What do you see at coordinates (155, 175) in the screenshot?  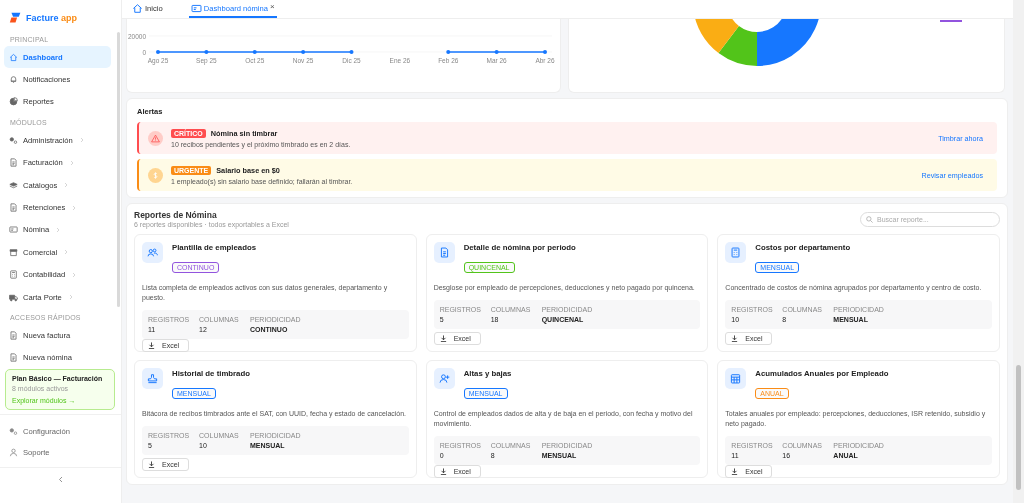 I see `dollar-icon` at bounding box center [155, 175].